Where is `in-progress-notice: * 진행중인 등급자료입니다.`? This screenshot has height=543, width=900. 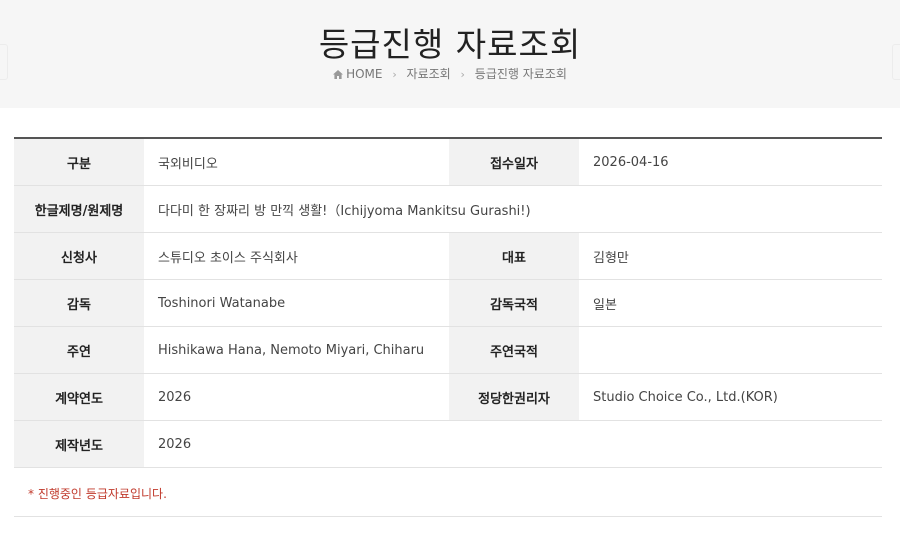 in-progress-notice: * 진행중인 등급자료입니다. is located at coordinates (97, 494).